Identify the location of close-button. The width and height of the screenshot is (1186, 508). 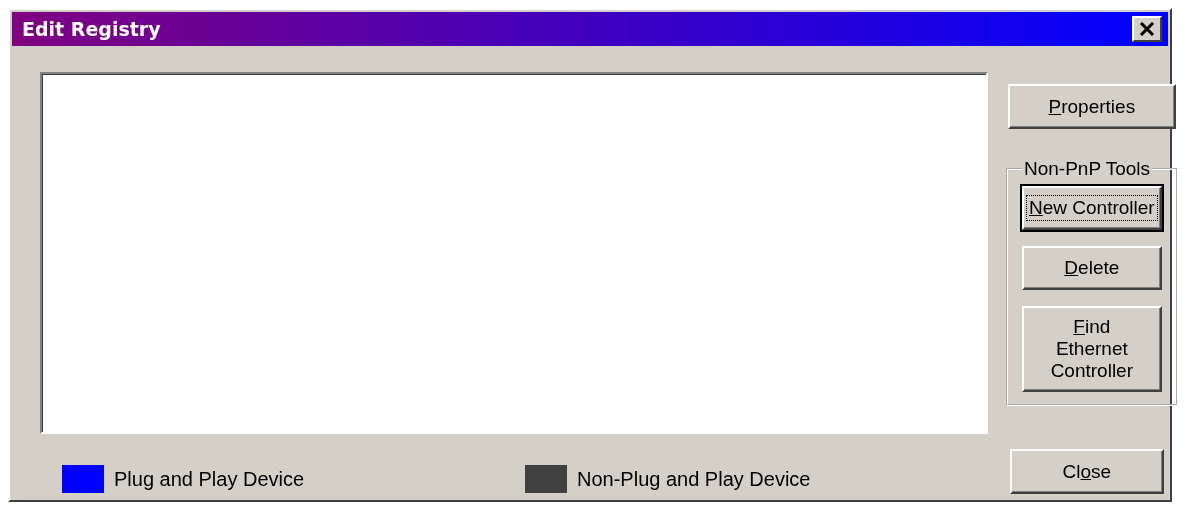
(1147, 29).